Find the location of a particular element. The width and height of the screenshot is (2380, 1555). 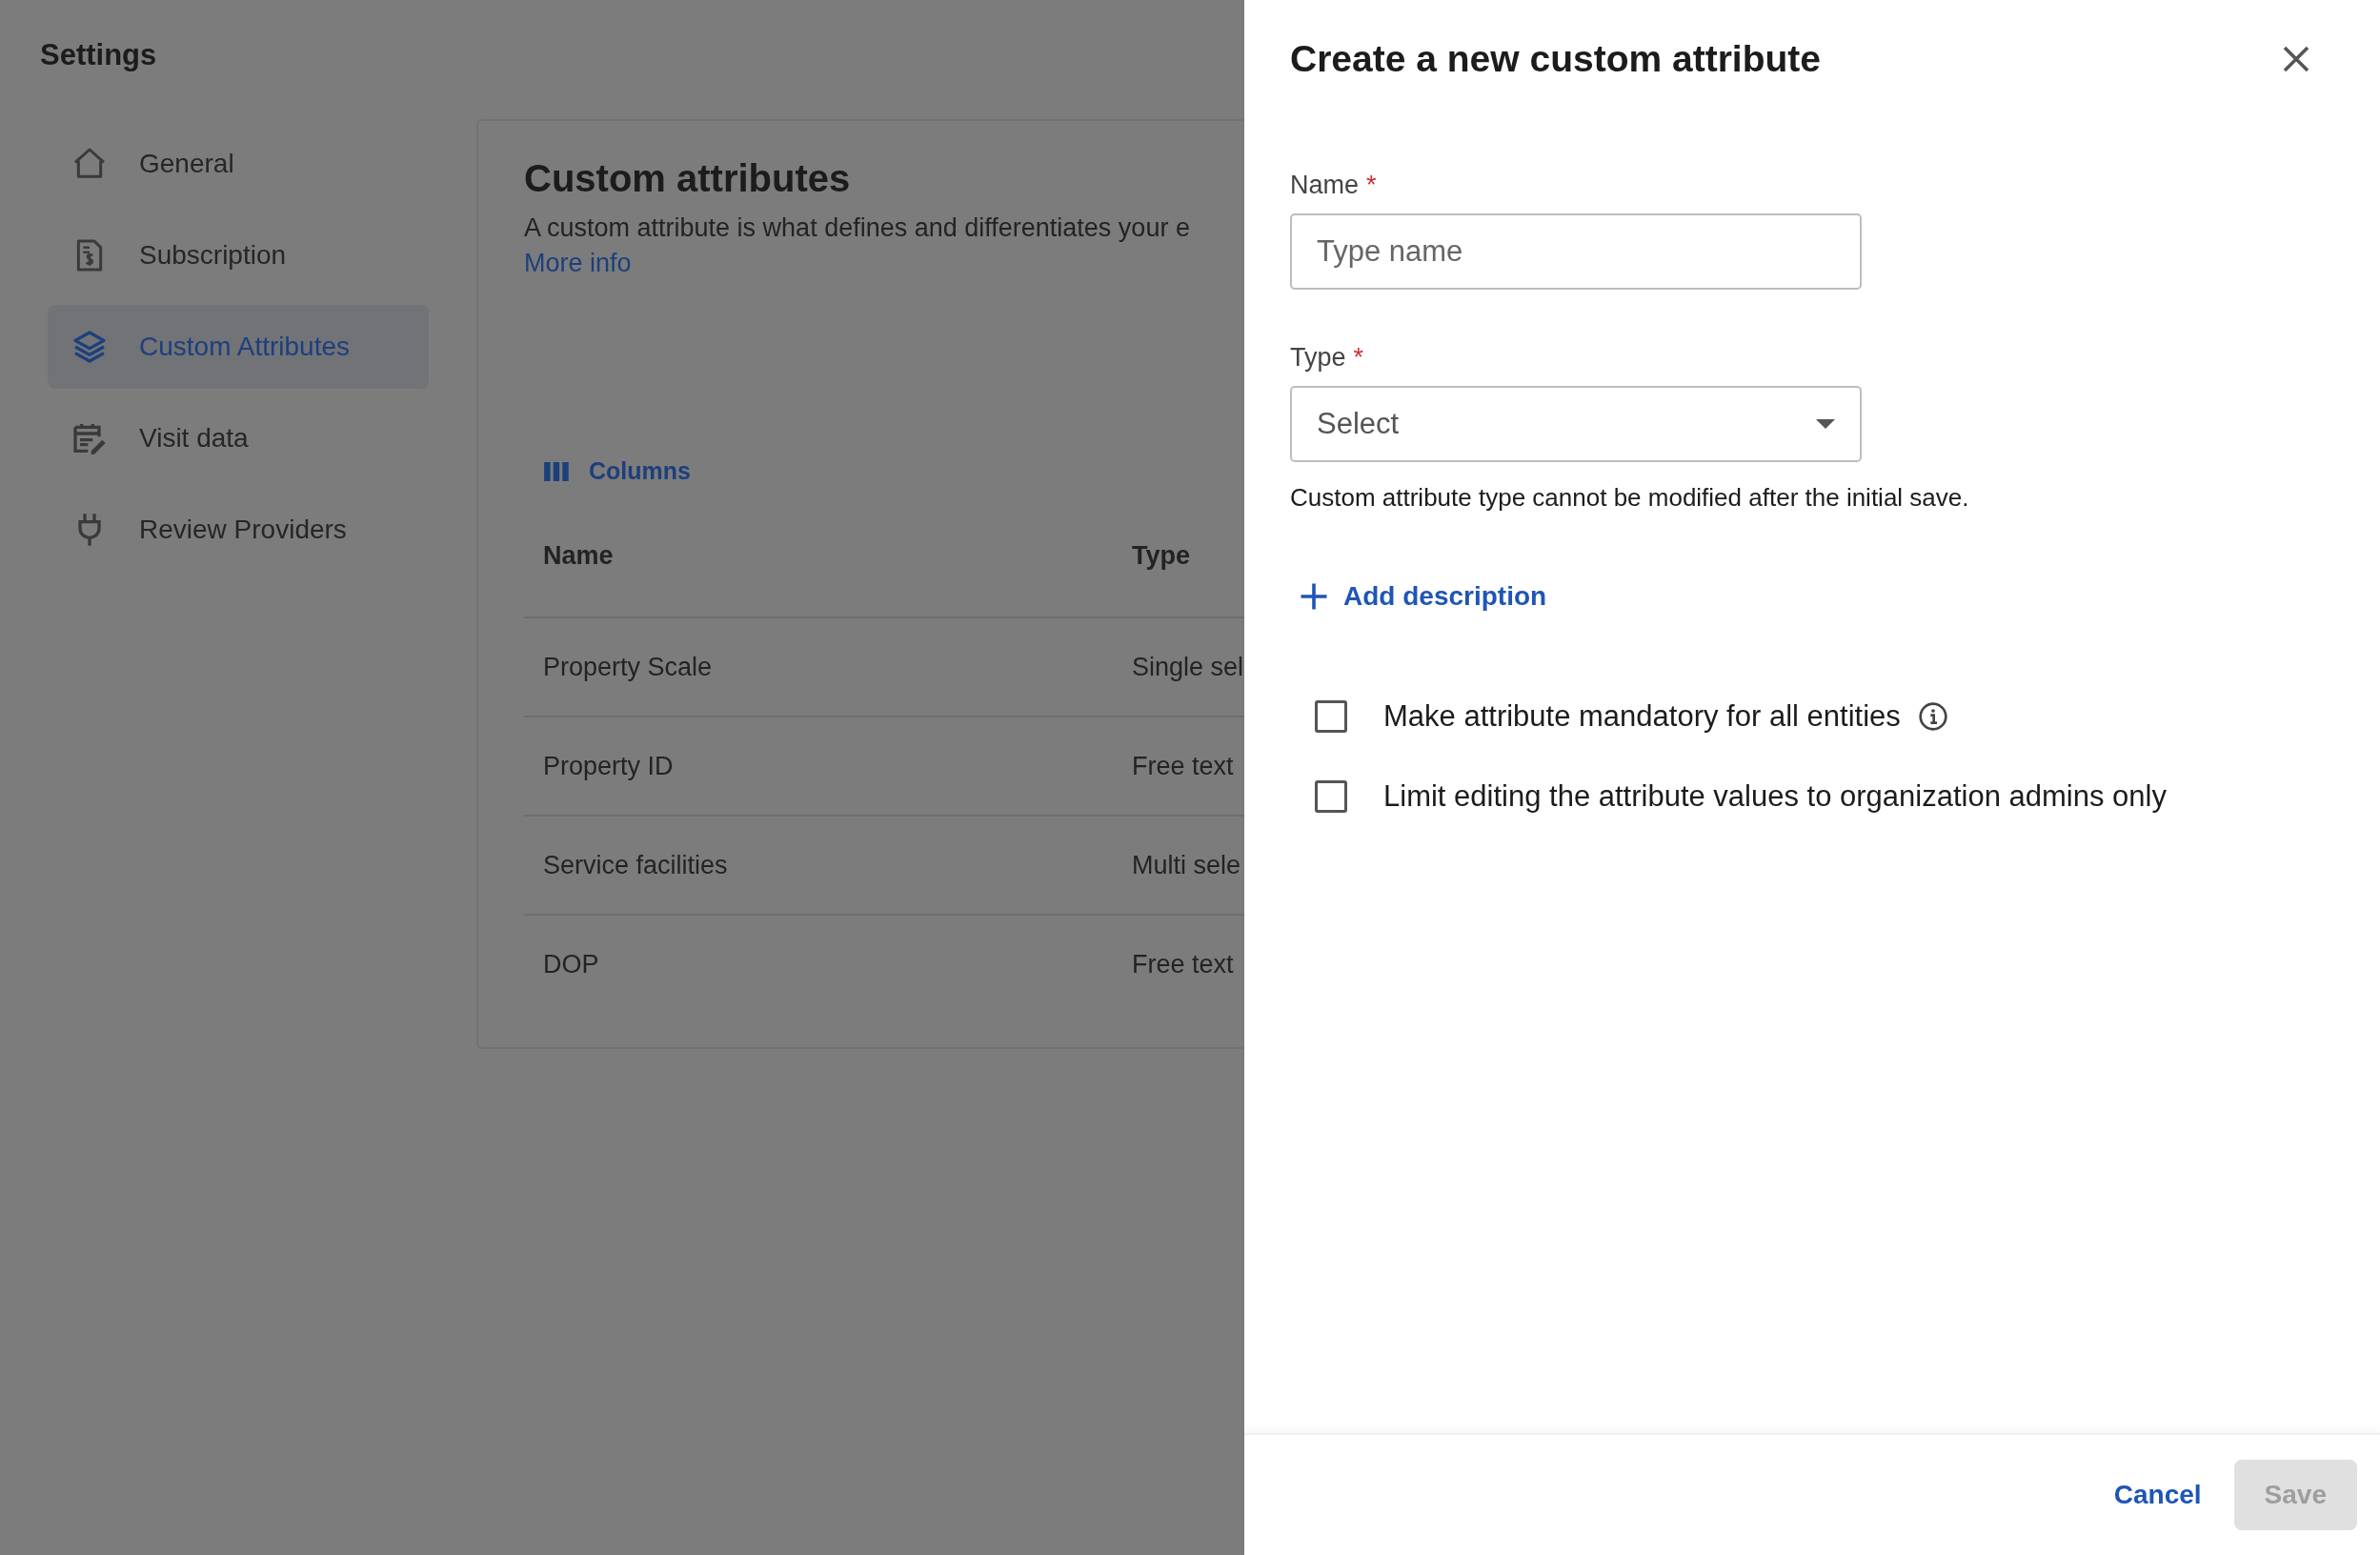

column-header: Name is located at coordinates (578, 555).